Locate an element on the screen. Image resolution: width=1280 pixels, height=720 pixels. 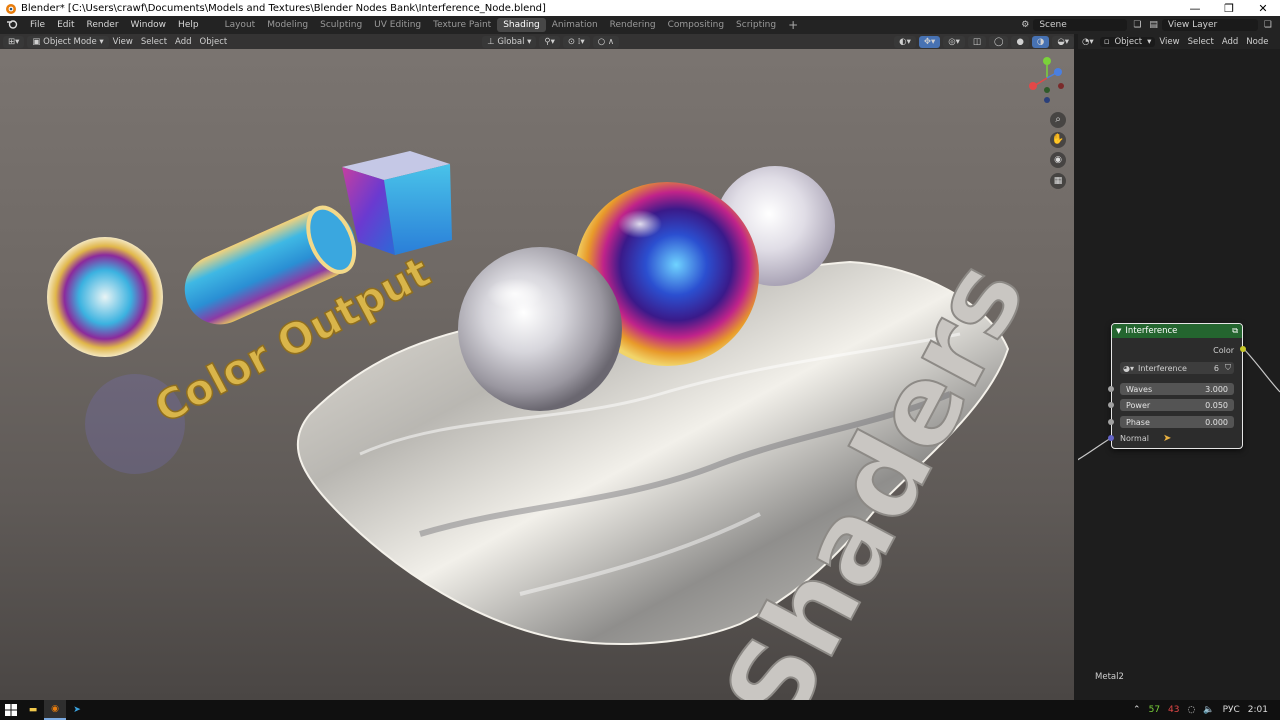
tab-uv-editing: UV Editing is located at coordinates (397, 25).